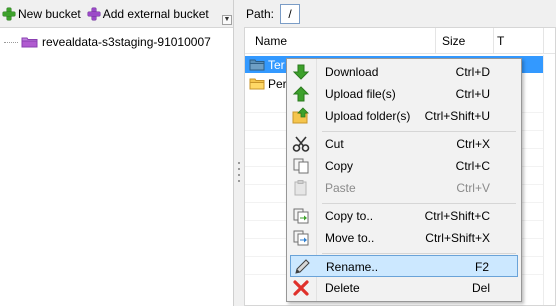  Describe the element at coordinates (404, 72) in the screenshot. I see `menu-item-download: Download Ctrl+D` at that location.